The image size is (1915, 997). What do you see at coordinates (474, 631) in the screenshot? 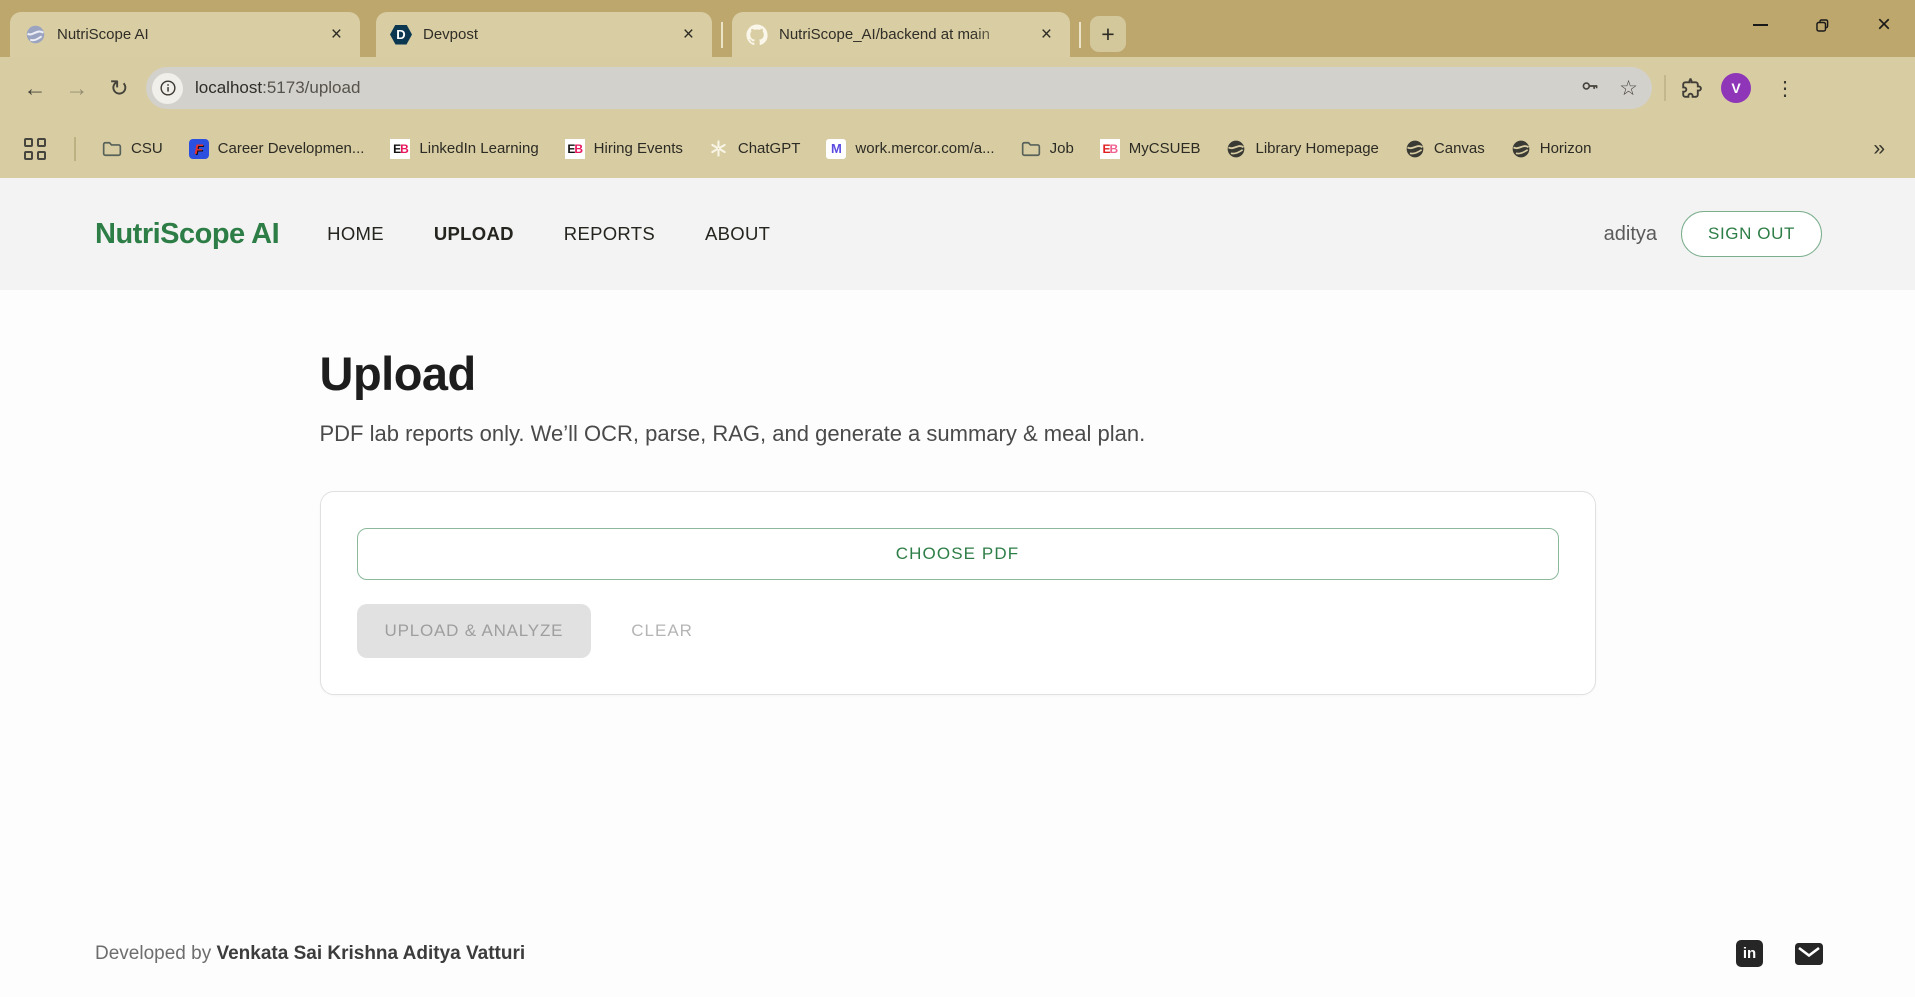
I see `upload-analyze-button: UPLOAD & ANALYZE` at bounding box center [474, 631].